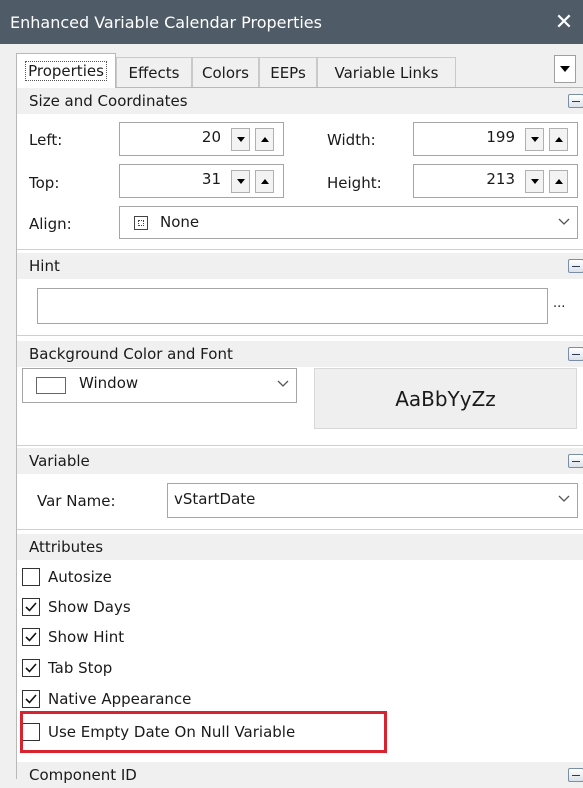 This screenshot has width=583, height=788. I want to click on native-appearance-checkbox: Native Appearance, so click(106, 699).